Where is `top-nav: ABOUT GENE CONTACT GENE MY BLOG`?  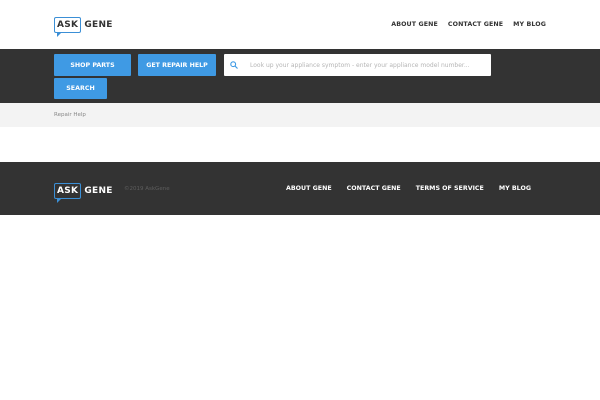 top-nav: ABOUT GENE CONTACT GENE MY BLOG is located at coordinates (468, 24).